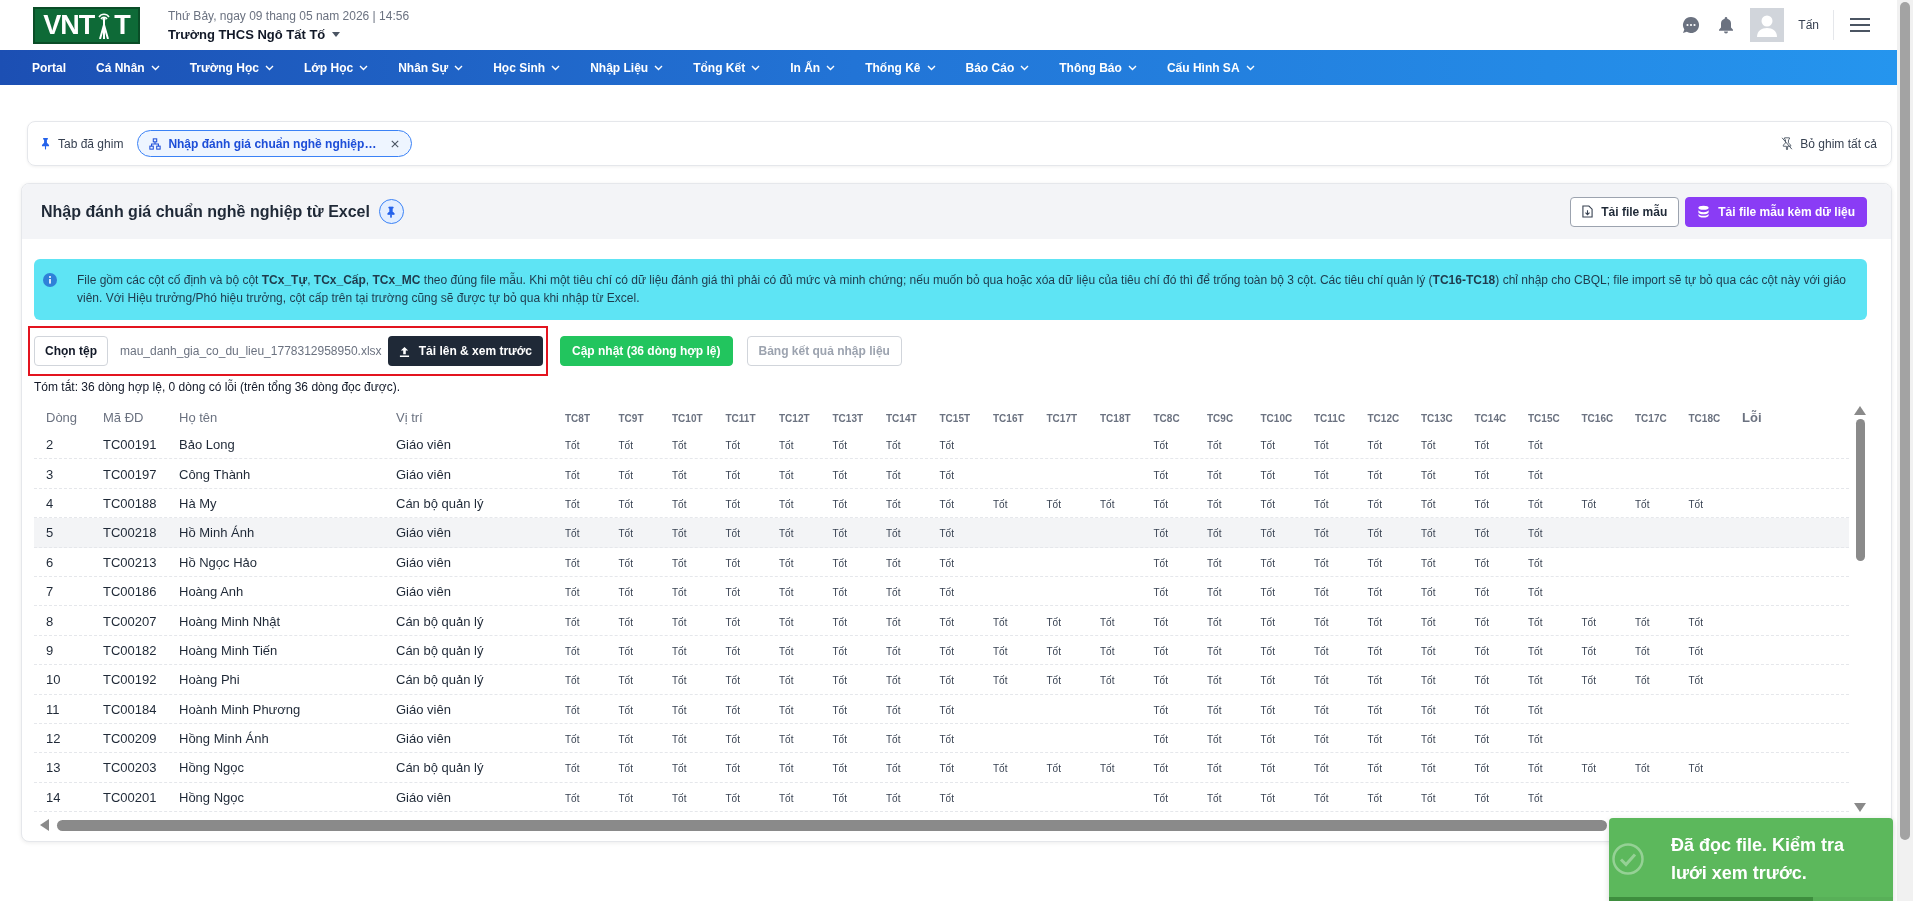 The image size is (1913, 901). I want to click on user-name: Tấn, so click(1808, 25).